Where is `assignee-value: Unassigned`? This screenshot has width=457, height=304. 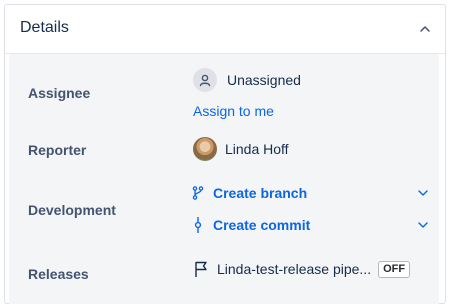 assignee-value: Unassigned is located at coordinates (247, 80).